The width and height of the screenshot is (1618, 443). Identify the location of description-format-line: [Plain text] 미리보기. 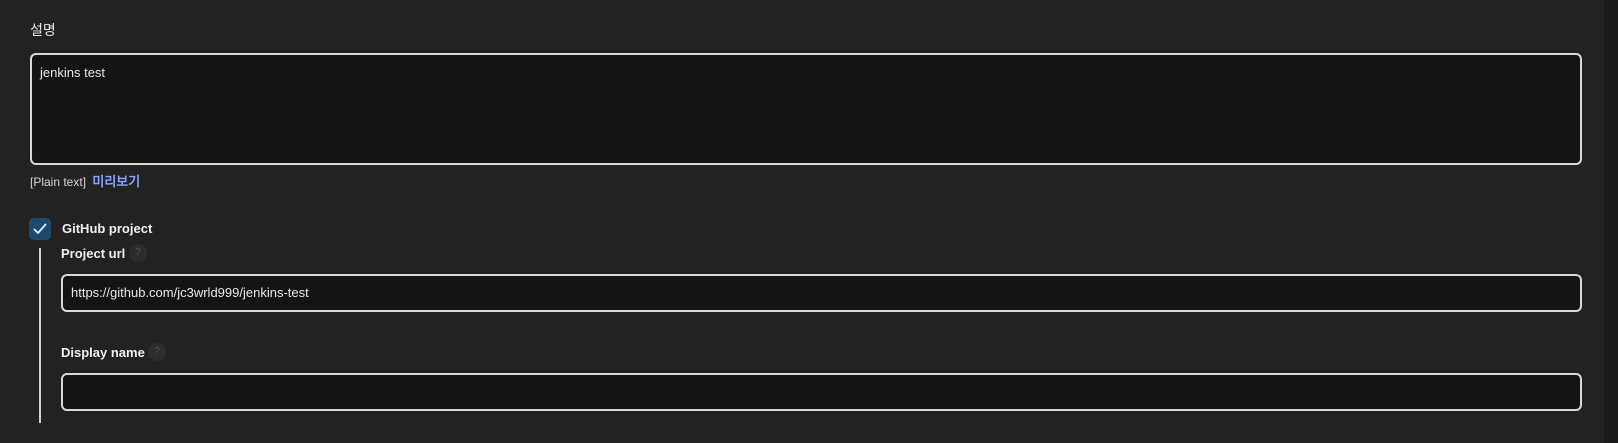
(85, 180).